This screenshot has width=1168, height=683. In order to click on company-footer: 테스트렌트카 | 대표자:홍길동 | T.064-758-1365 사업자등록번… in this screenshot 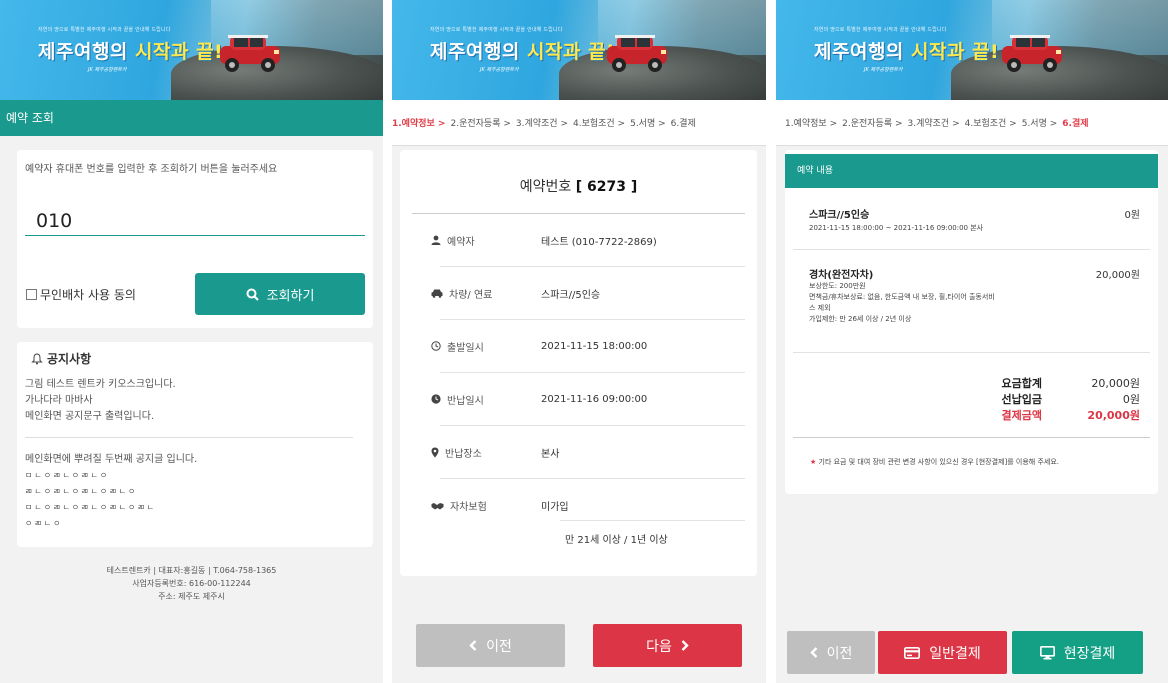, I will do `click(191, 583)`.